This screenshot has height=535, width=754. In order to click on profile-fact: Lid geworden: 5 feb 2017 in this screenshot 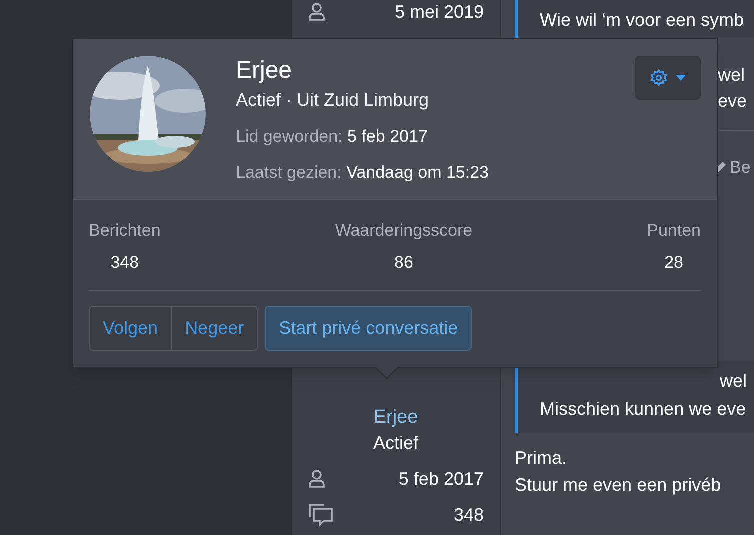, I will do `click(332, 137)`.